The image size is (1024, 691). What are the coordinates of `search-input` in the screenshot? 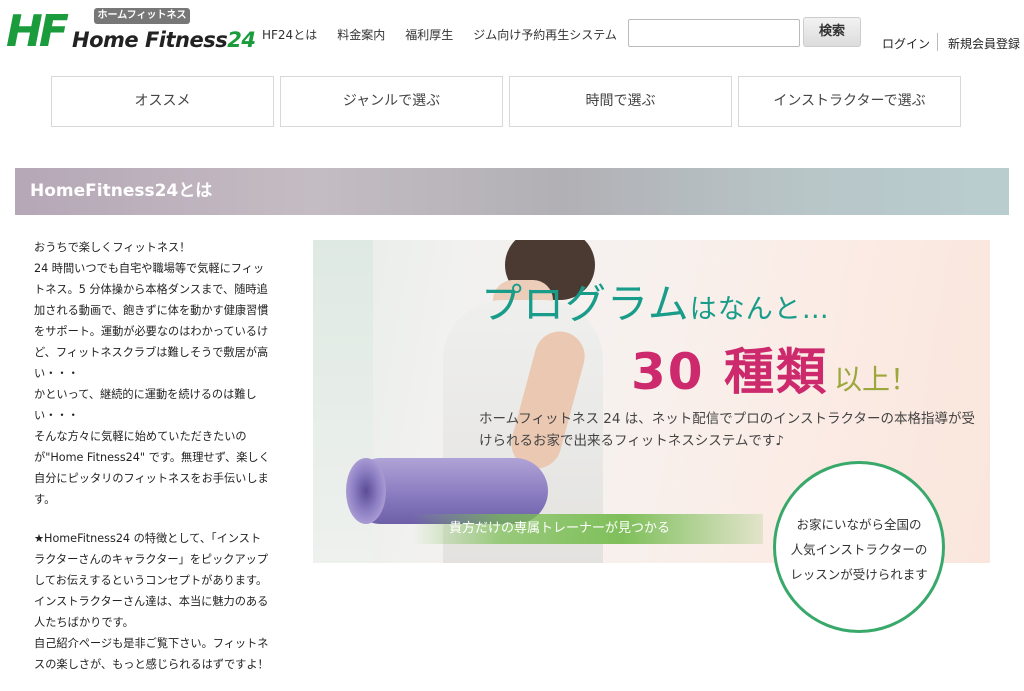 It's located at (714, 33).